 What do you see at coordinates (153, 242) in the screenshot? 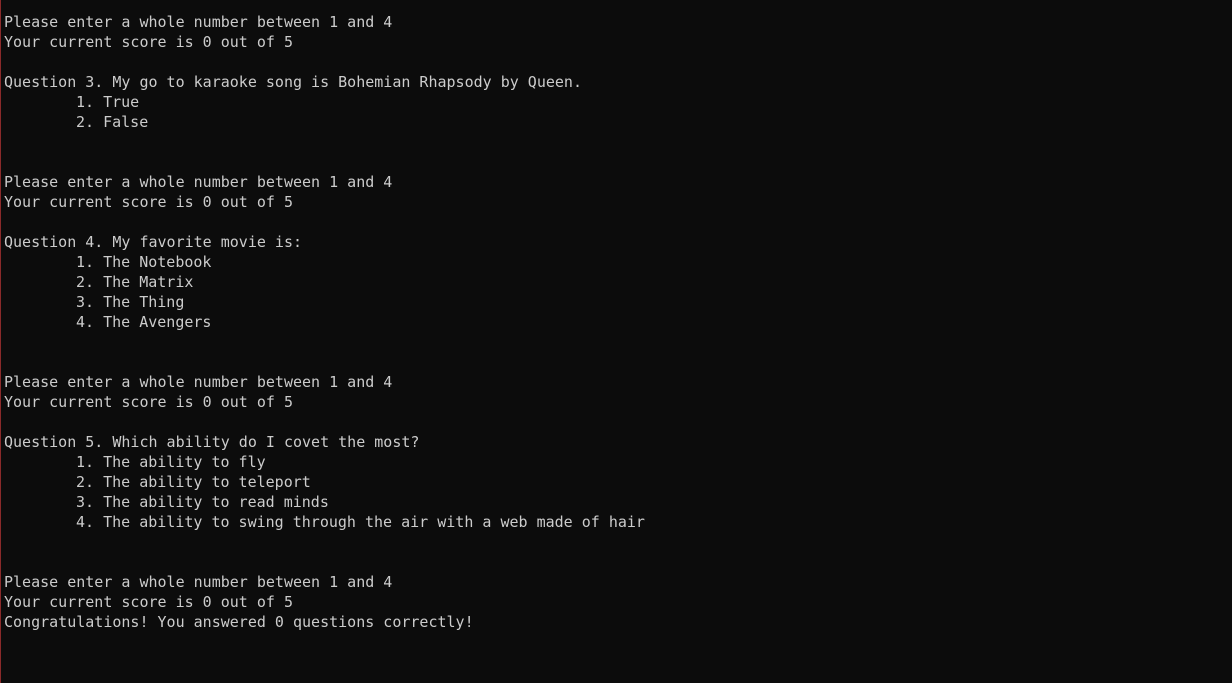
I see `console-line: Question 4. My favorite movie is:` at bounding box center [153, 242].